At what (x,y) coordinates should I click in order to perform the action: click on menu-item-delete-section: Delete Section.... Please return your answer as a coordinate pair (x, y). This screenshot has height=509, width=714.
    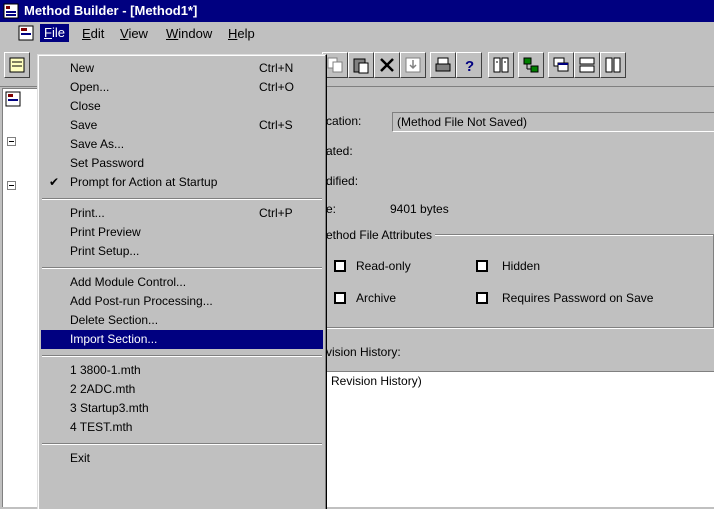
    Looking at the image, I should click on (182, 320).